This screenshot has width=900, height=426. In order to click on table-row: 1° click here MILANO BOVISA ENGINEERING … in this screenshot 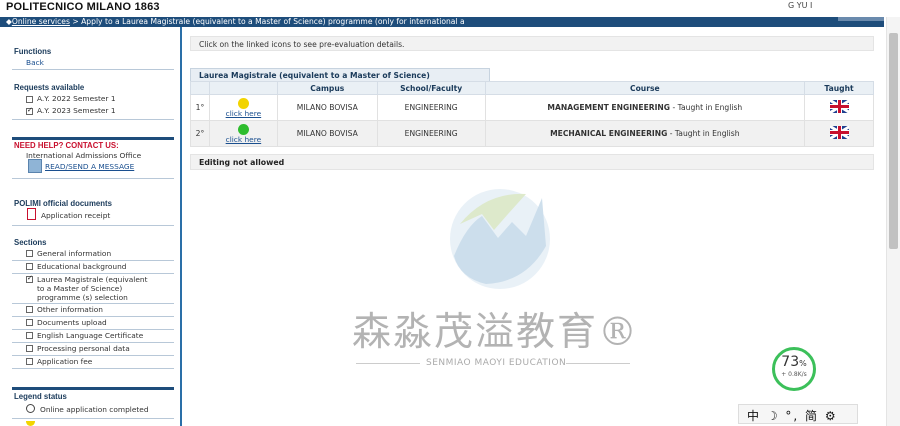, I will do `click(532, 107)`.